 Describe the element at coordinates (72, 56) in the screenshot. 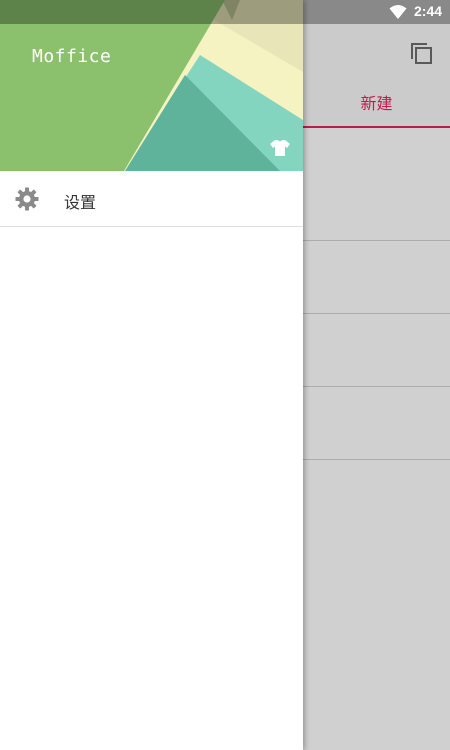

I see `app-name: Moffice` at that location.